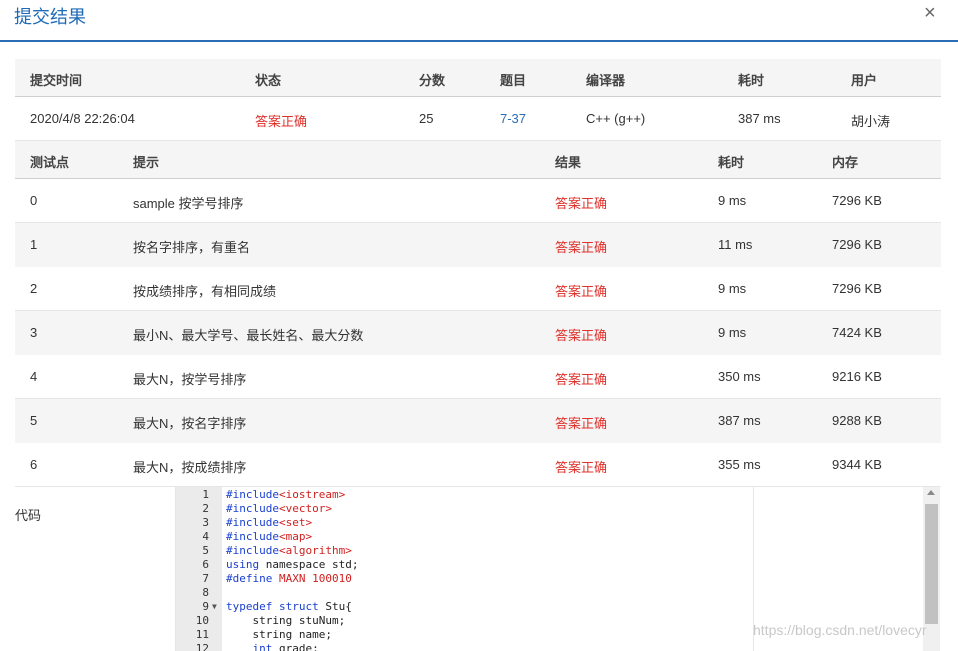  Describe the element at coordinates (478, 78) in the screenshot. I see `summary-header-row: 提交时间 状态 分数 题目 编译器 耗时 用户` at that location.